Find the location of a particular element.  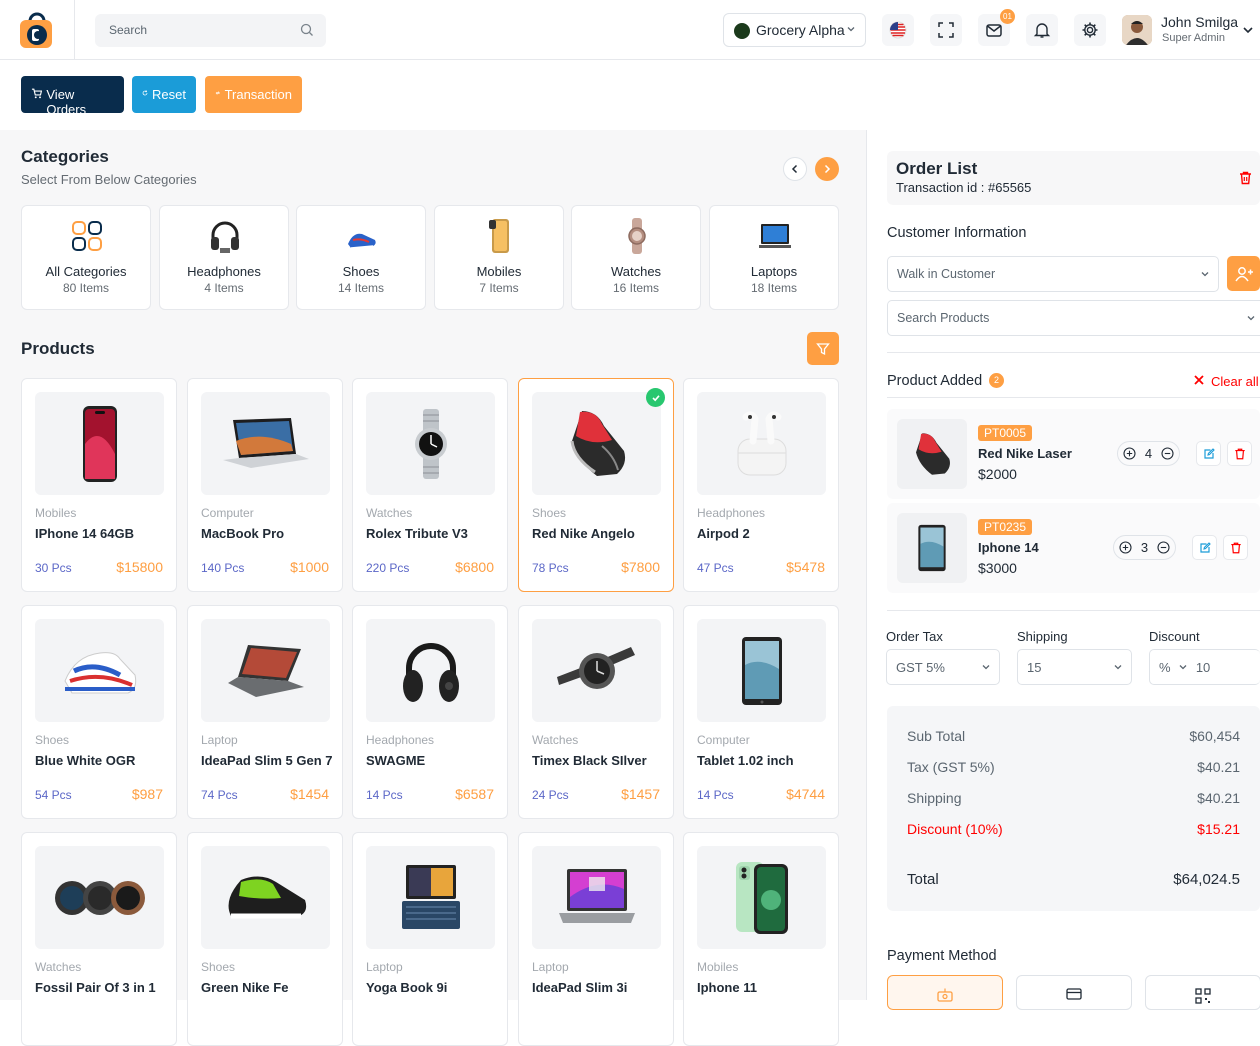

payment-cash-button is located at coordinates (945, 992).